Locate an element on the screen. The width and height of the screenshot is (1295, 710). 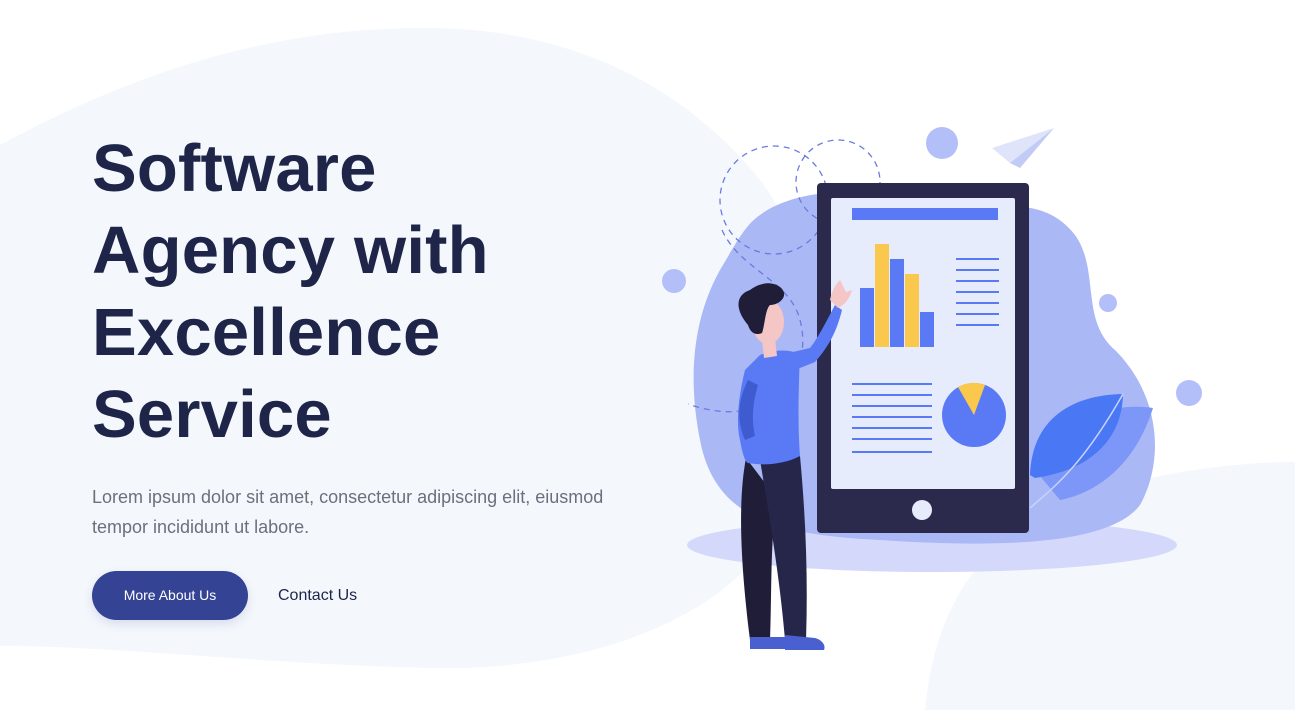
contact-us-link: Contact Us is located at coordinates (317, 596).